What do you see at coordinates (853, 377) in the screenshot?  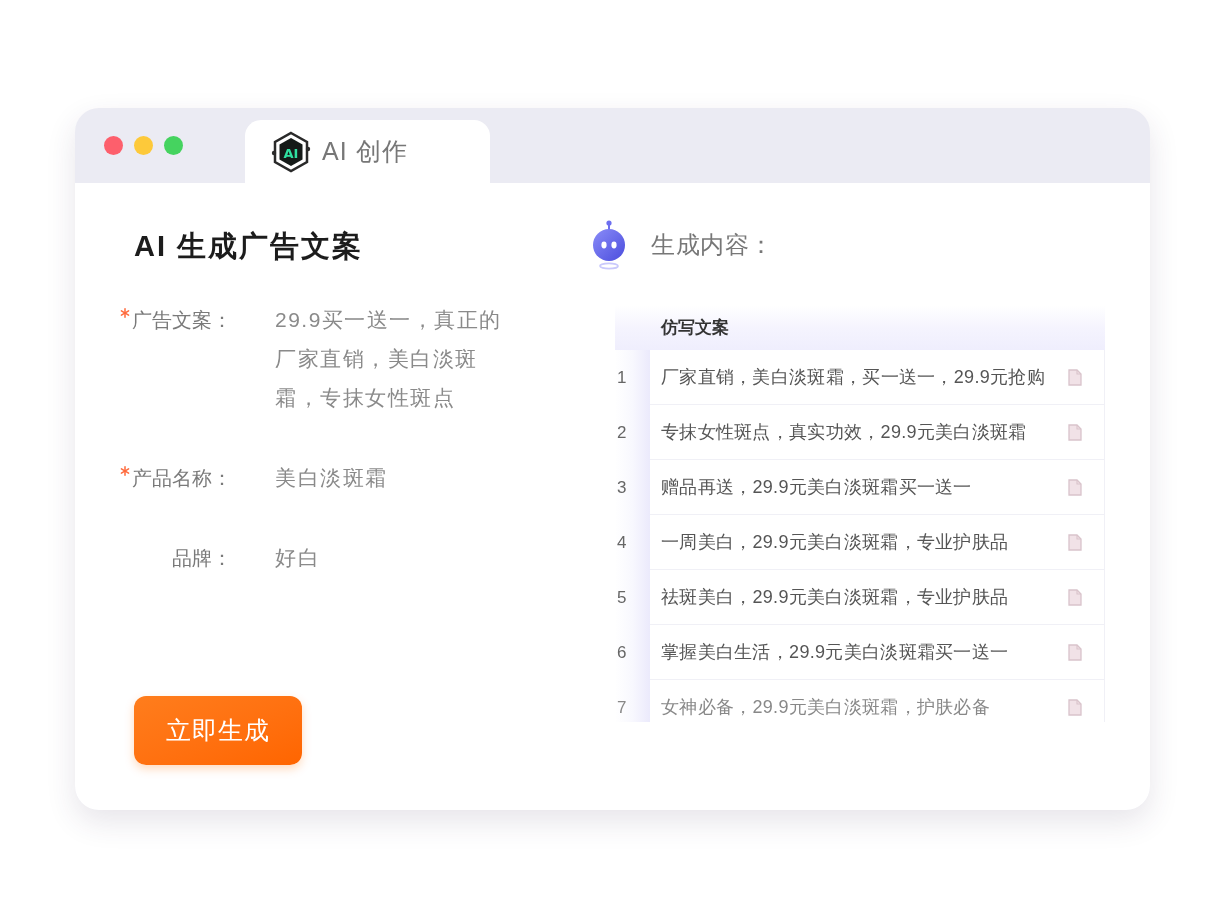 I see `table-cell-text: 厂家直销，美白淡斑霜，买一送一，29.9元抢购` at bounding box center [853, 377].